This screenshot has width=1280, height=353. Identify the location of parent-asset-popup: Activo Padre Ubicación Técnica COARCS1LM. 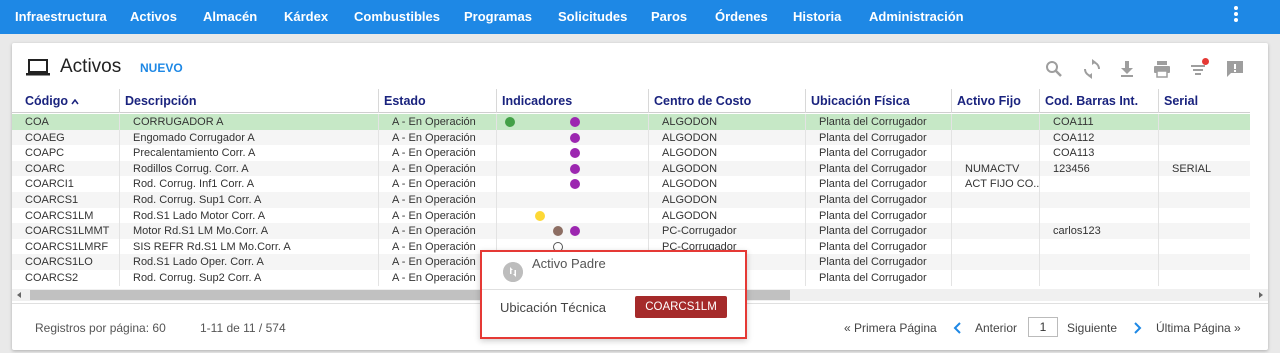
(613, 294).